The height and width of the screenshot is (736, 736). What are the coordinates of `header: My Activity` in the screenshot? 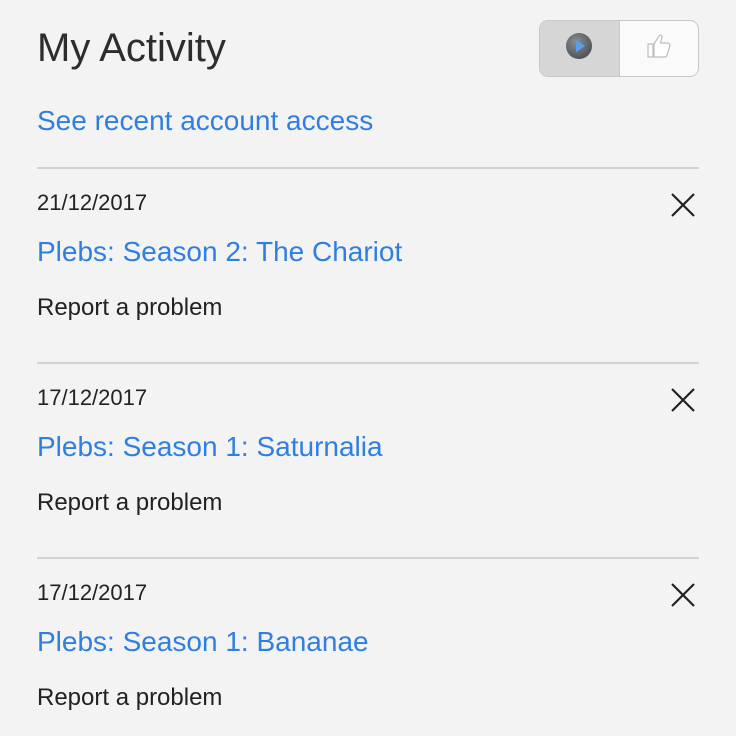 It's located at (368, 51).